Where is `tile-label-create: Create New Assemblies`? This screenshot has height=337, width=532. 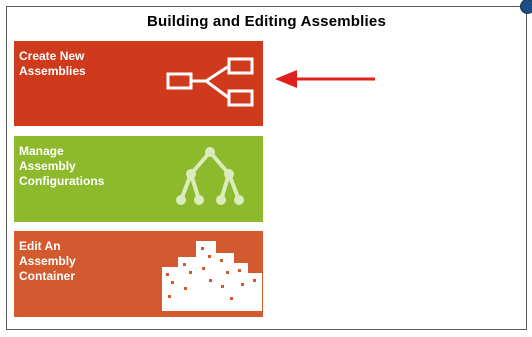 tile-label-create: Create New Assemblies is located at coordinates (52, 63).